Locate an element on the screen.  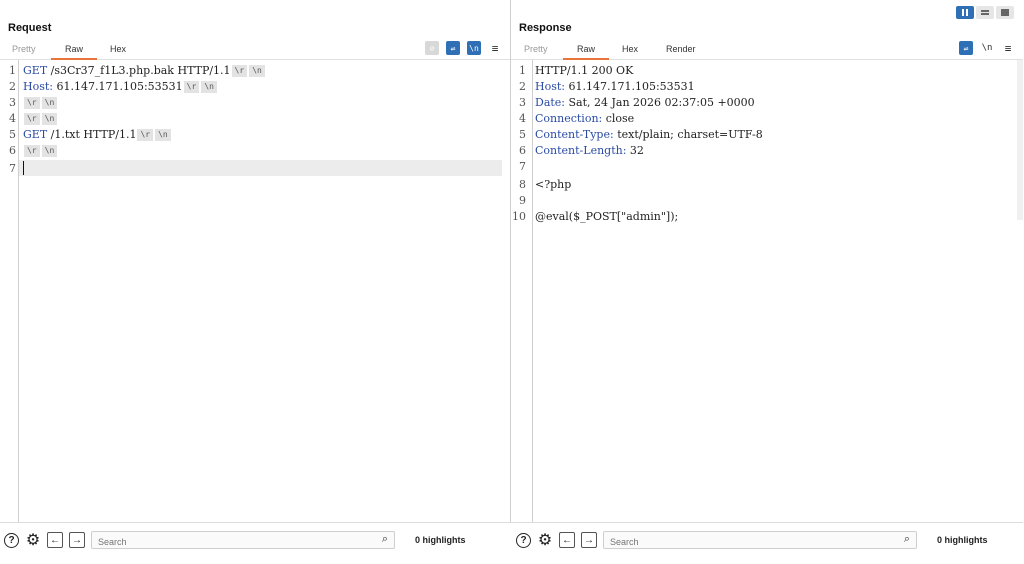
request-path: /1.txt HTTP/1.1 is located at coordinates (92, 134).